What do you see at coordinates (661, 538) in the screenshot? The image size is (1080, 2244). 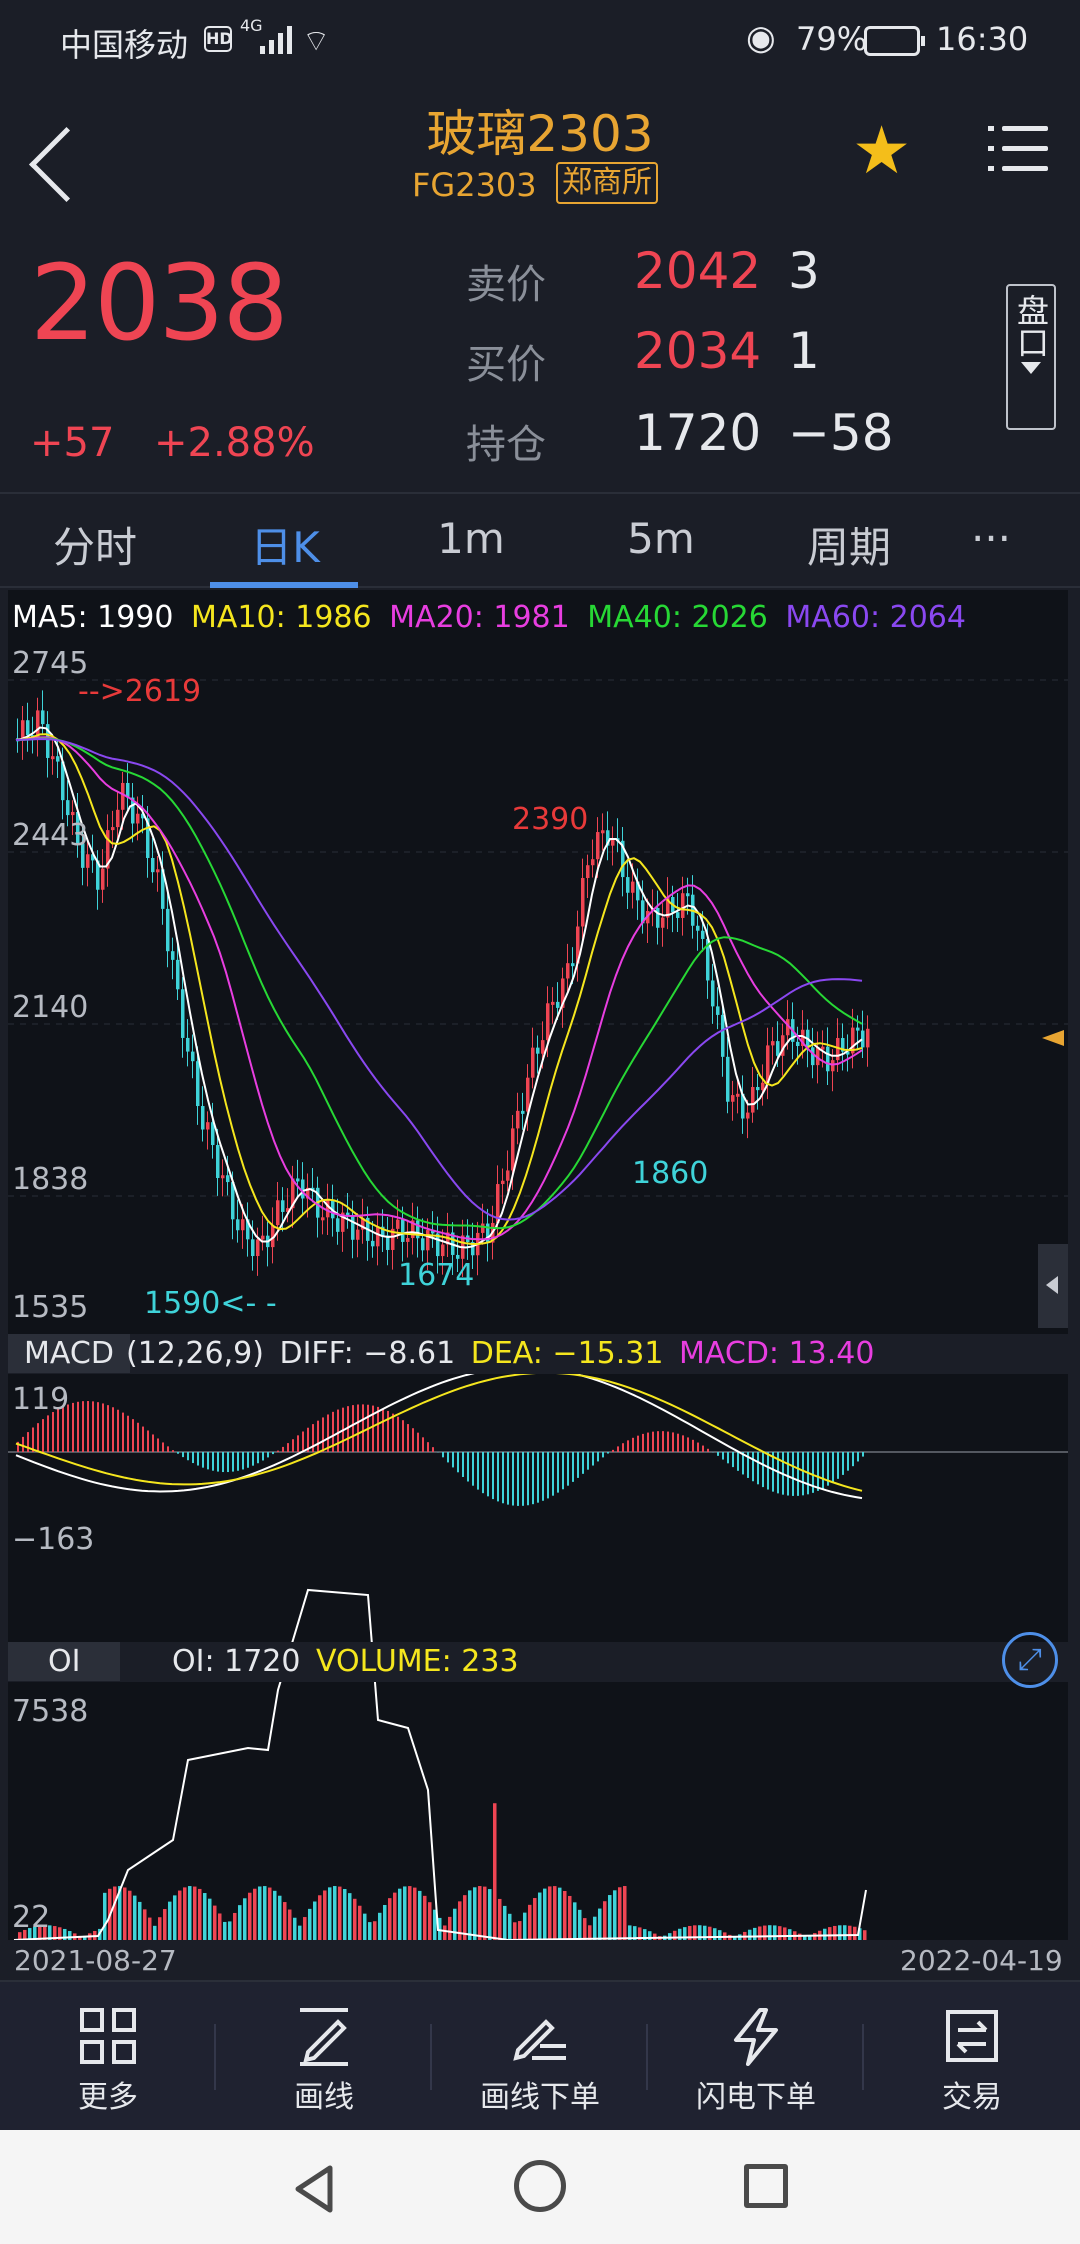 I see `tab-5m: 5m` at bounding box center [661, 538].